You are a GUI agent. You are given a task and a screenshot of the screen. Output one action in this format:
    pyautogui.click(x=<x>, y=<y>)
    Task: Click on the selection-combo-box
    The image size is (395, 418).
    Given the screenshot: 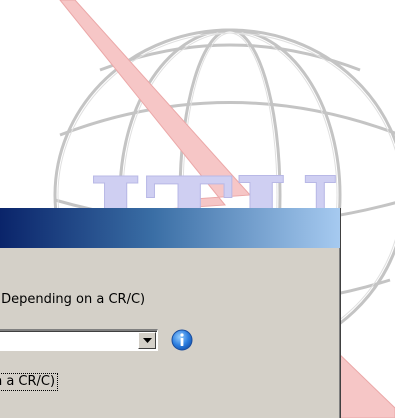 What is the action you would take?
    pyautogui.click(x=79, y=340)
    